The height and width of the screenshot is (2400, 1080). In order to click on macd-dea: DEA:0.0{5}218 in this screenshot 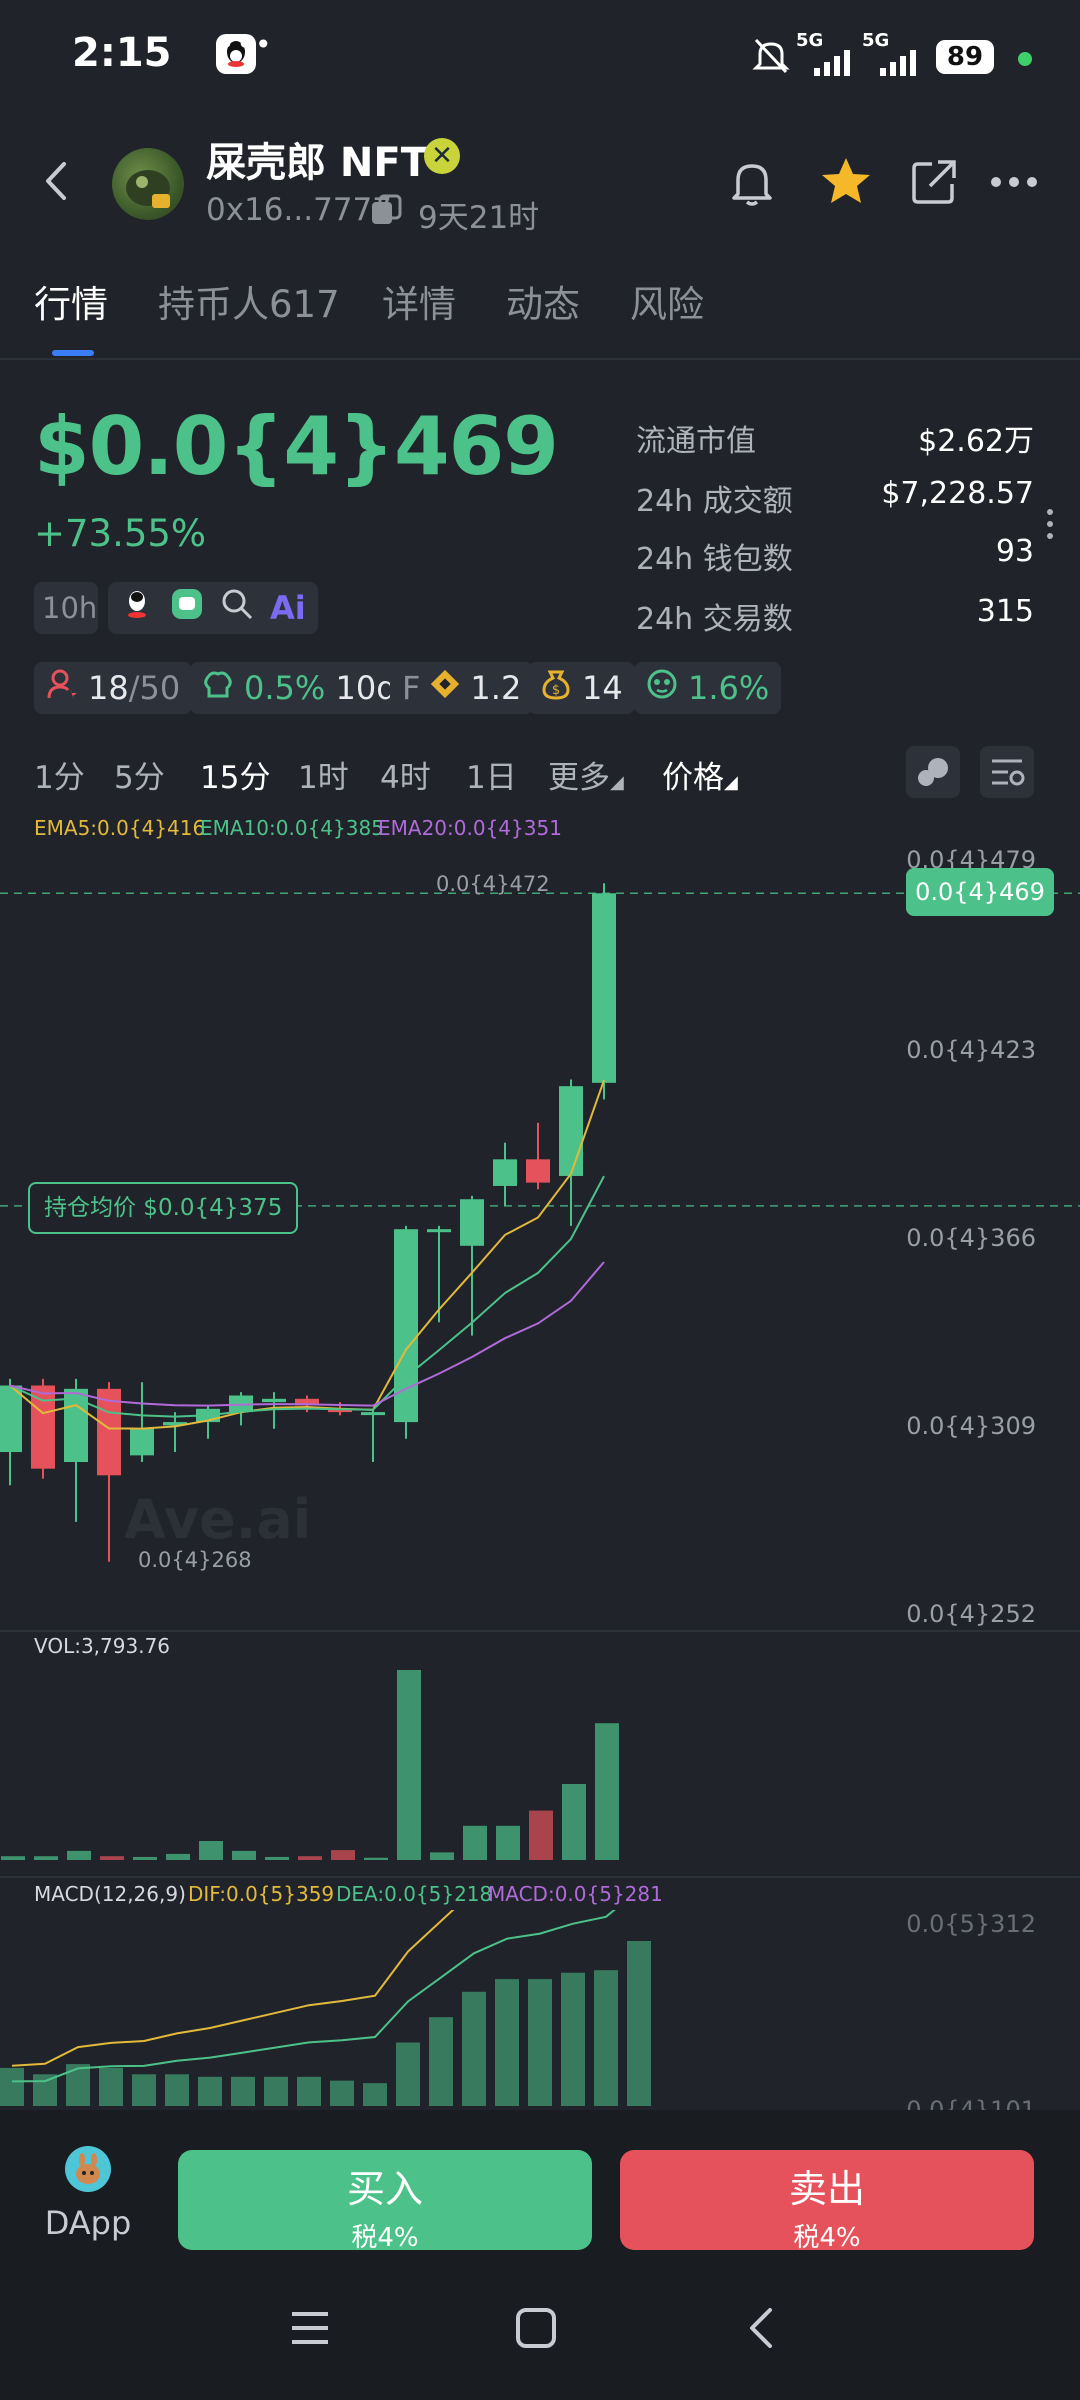, I will do `click(414, 1894)`.